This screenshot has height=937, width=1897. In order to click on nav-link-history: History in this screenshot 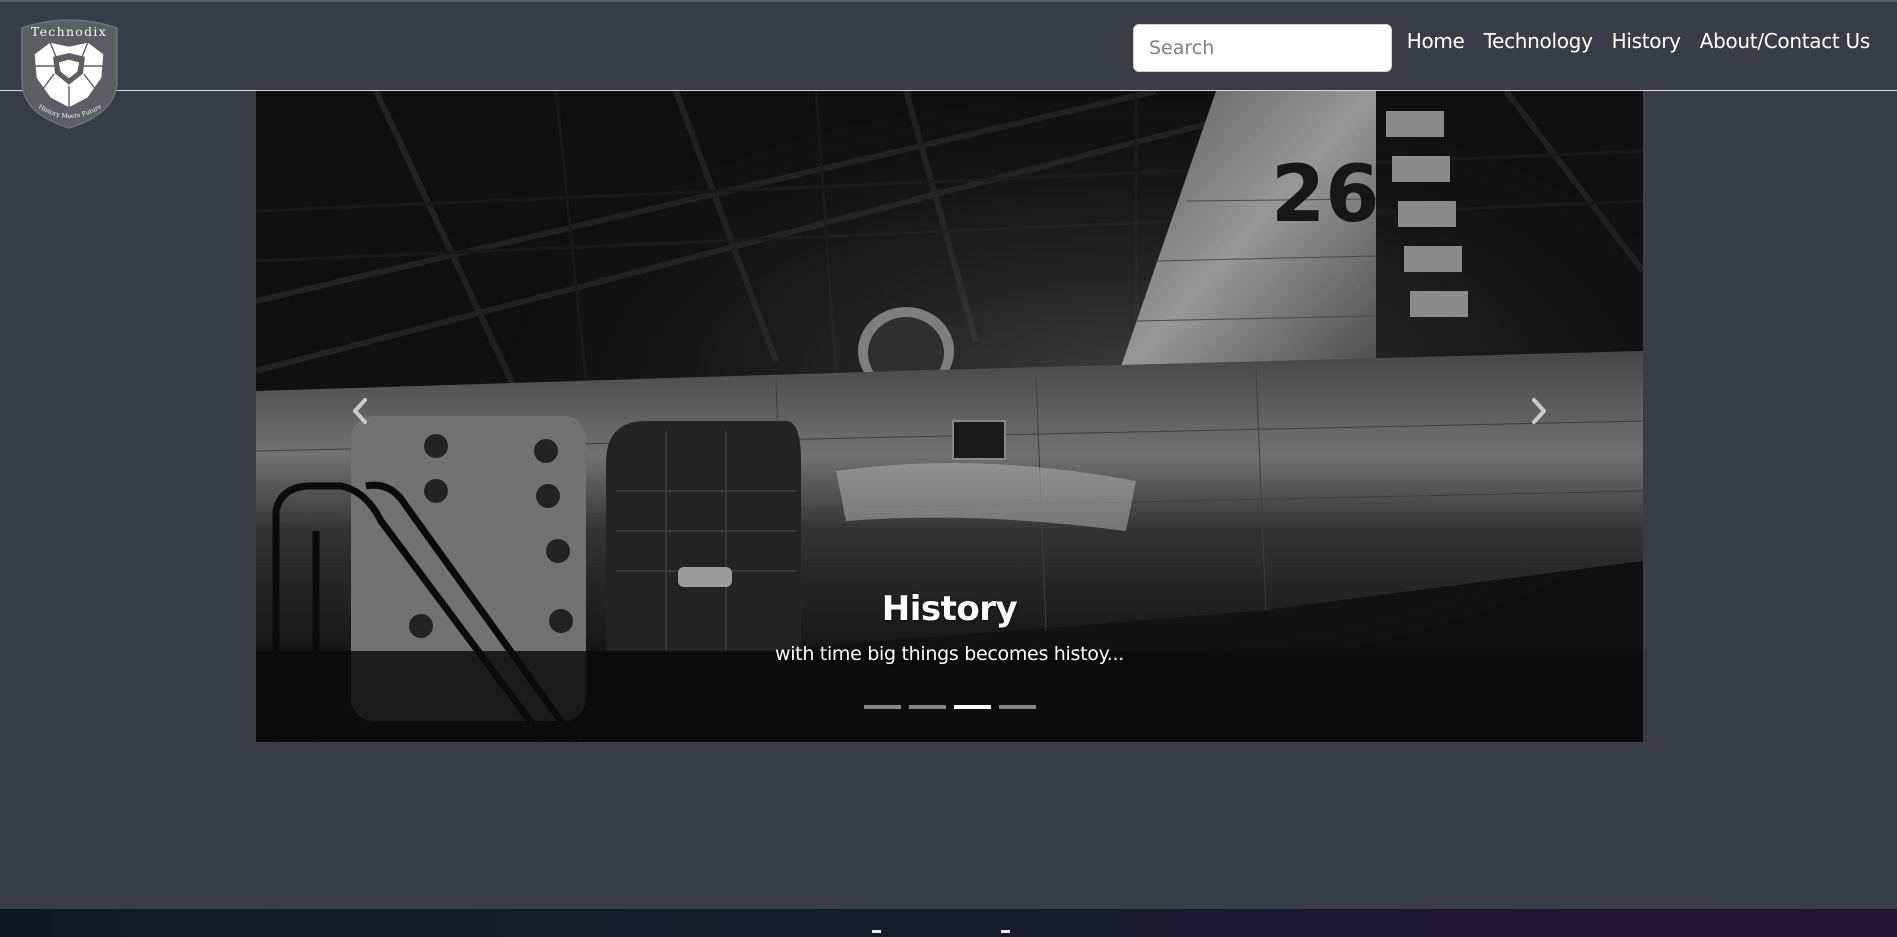, I will do `click(1646, 41)`.